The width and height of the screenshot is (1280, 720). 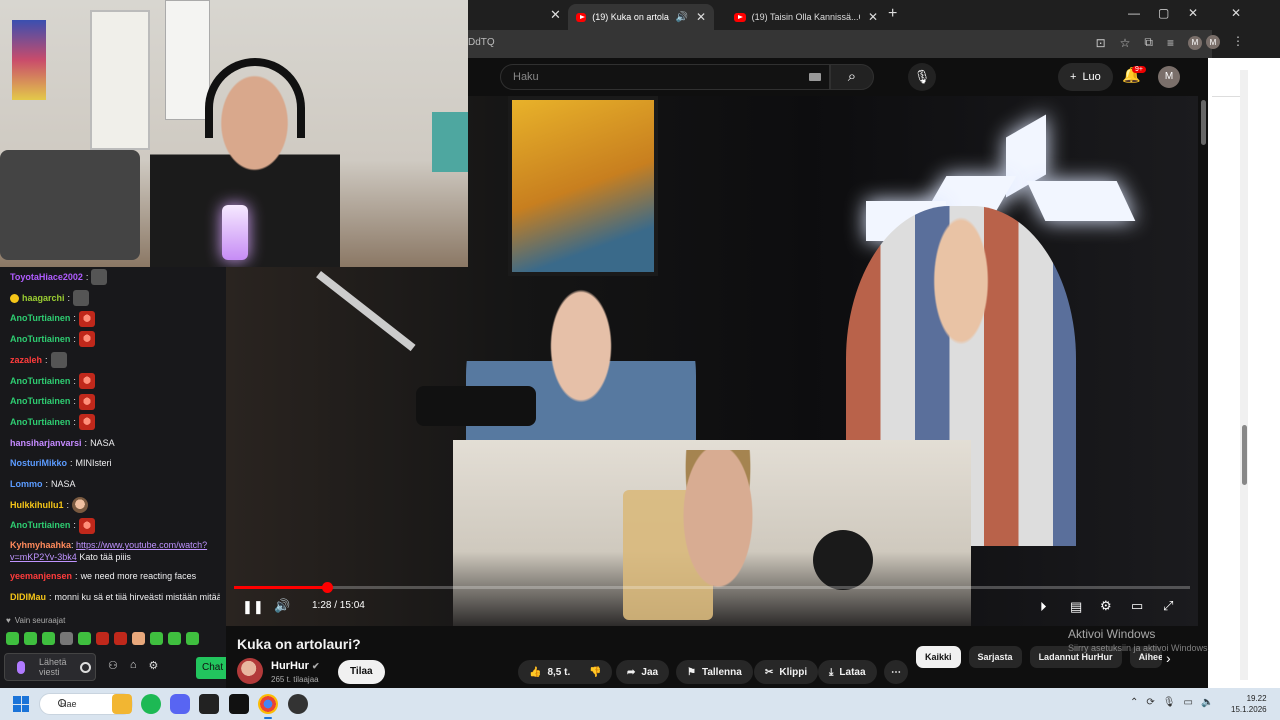 What do you see at coordinates (113, 665) in the screenshot?
I see `bits-icon: ⚇` at bounding box center [113, 665].